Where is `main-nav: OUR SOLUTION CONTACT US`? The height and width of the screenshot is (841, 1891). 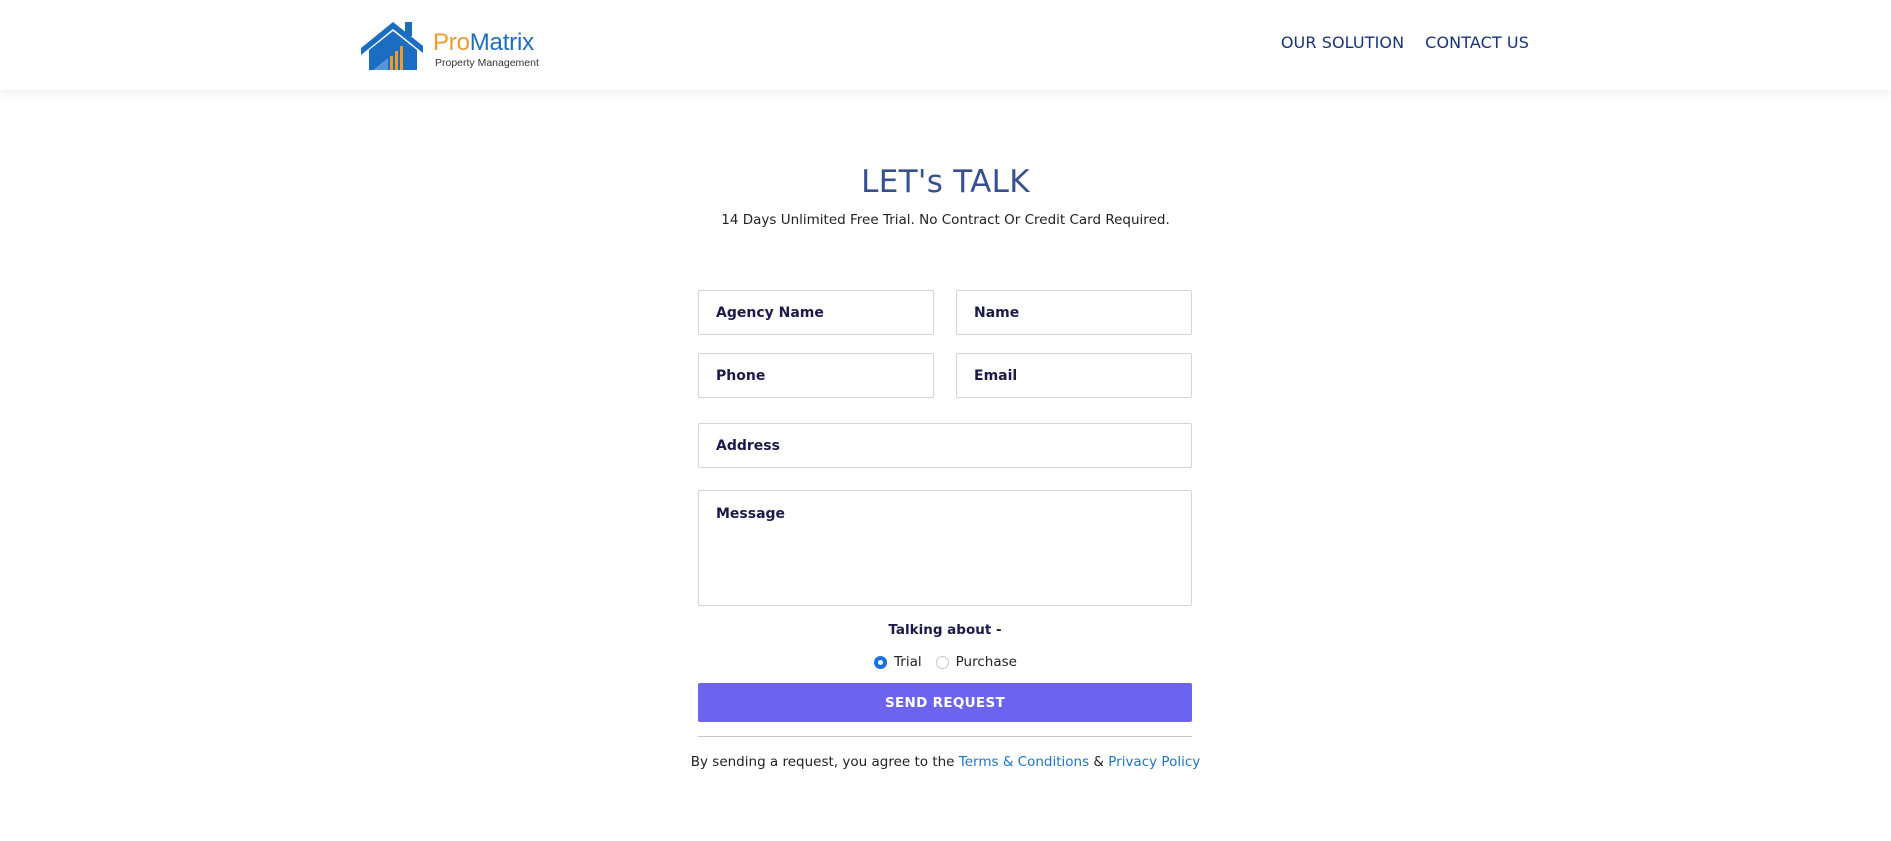
main-nav: OUR SOLUTION CONTACT US is located at coordinates (1405, 42).